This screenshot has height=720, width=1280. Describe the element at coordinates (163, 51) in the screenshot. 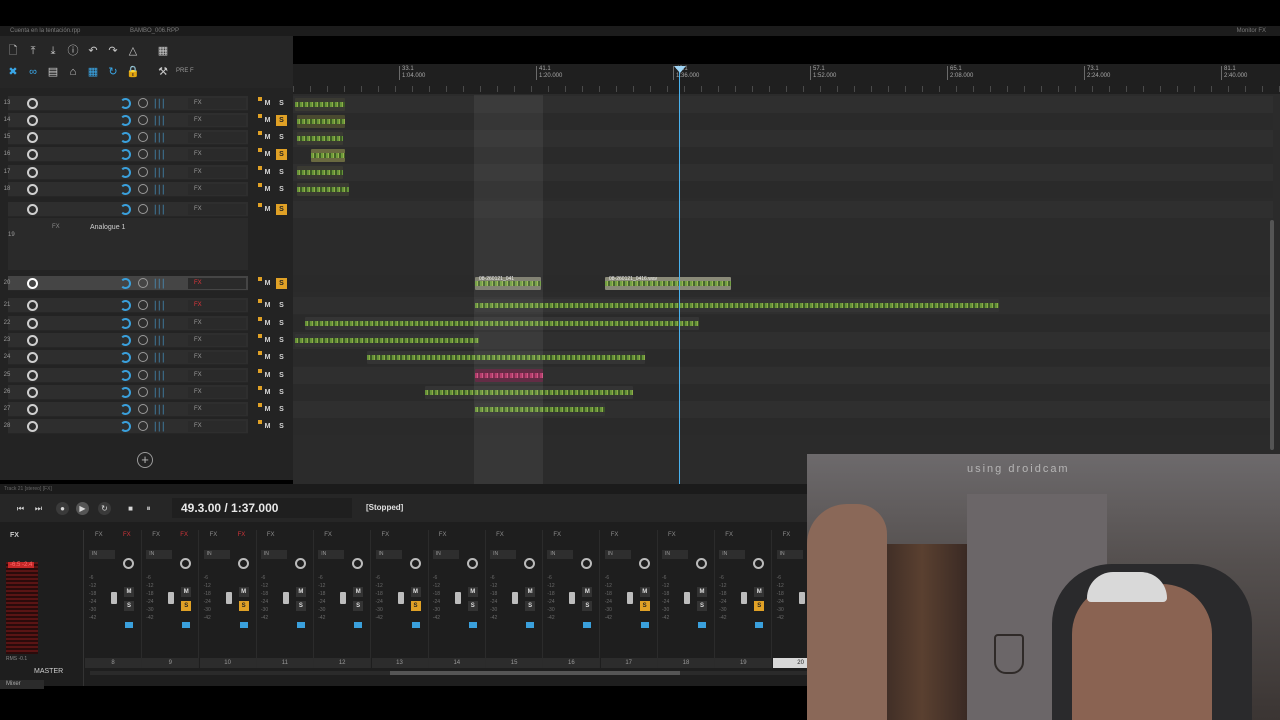

I see `grid-view-icon: ▦` at that location.